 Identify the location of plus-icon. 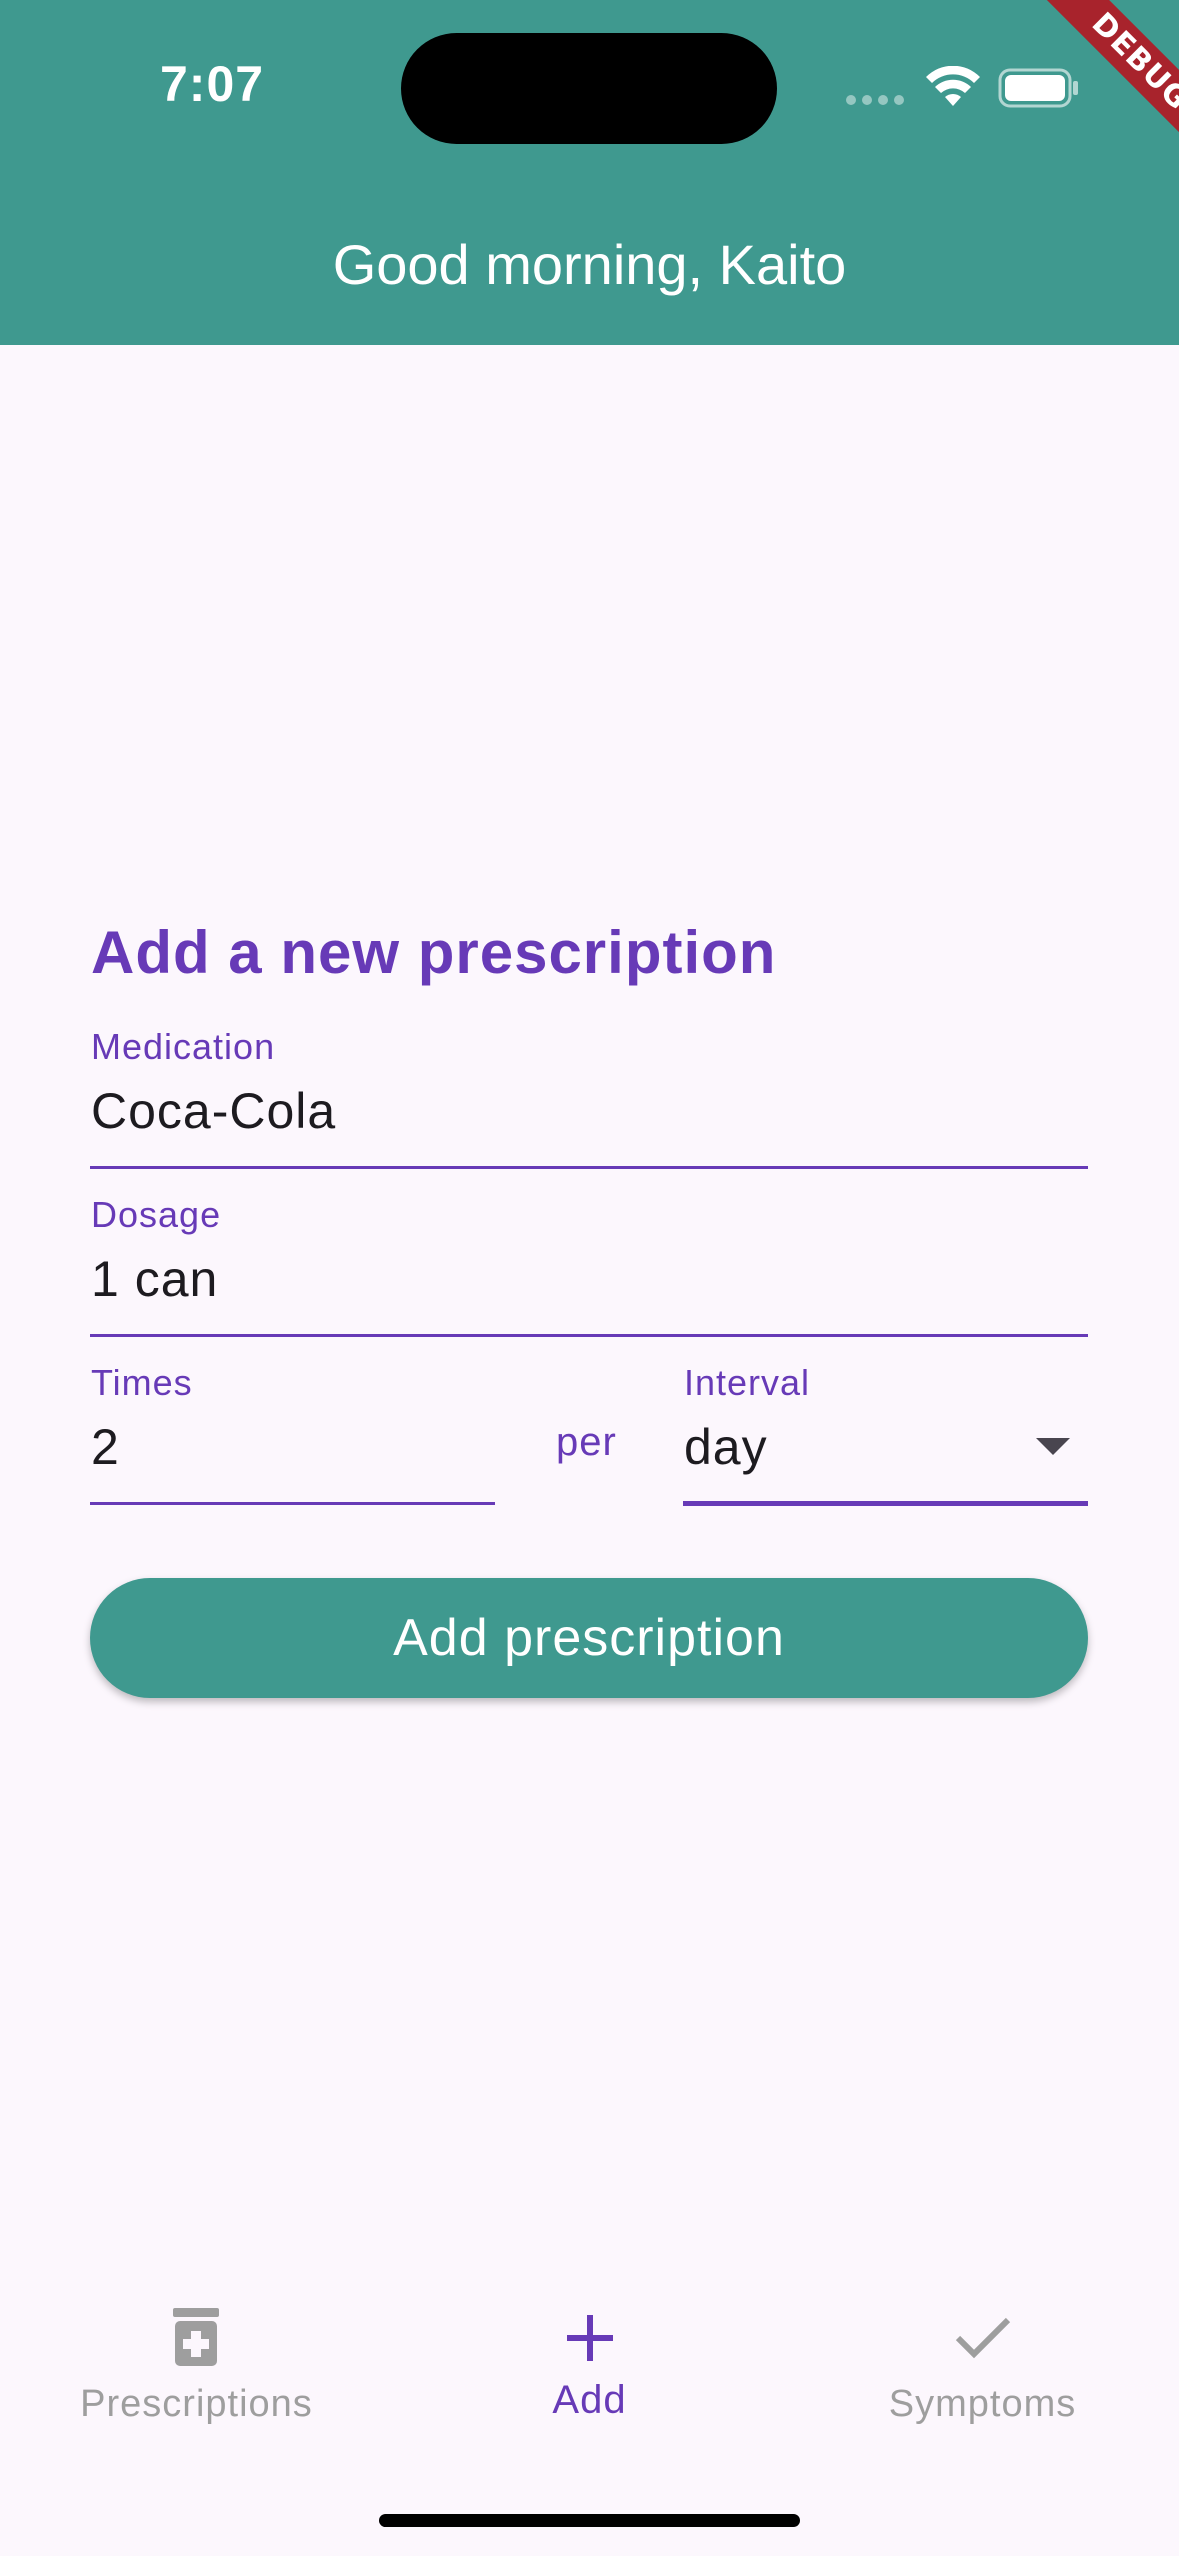
(590, 2338).